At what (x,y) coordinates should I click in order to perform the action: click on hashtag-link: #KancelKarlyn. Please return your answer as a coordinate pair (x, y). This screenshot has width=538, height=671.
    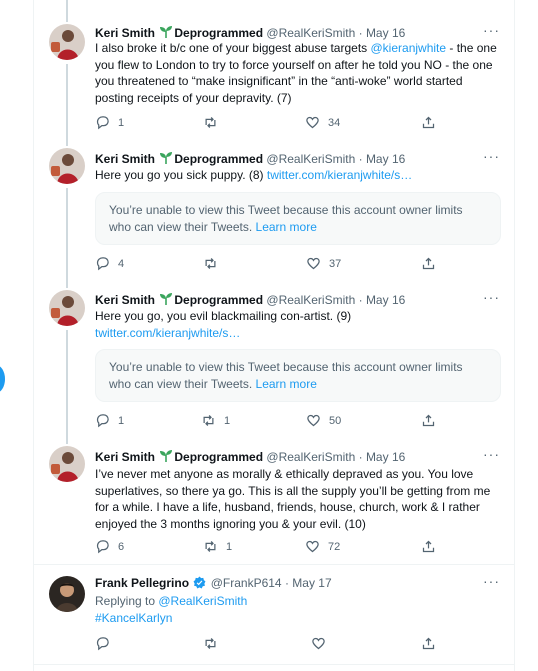
    Looking at the image, I should click on (133, 618).